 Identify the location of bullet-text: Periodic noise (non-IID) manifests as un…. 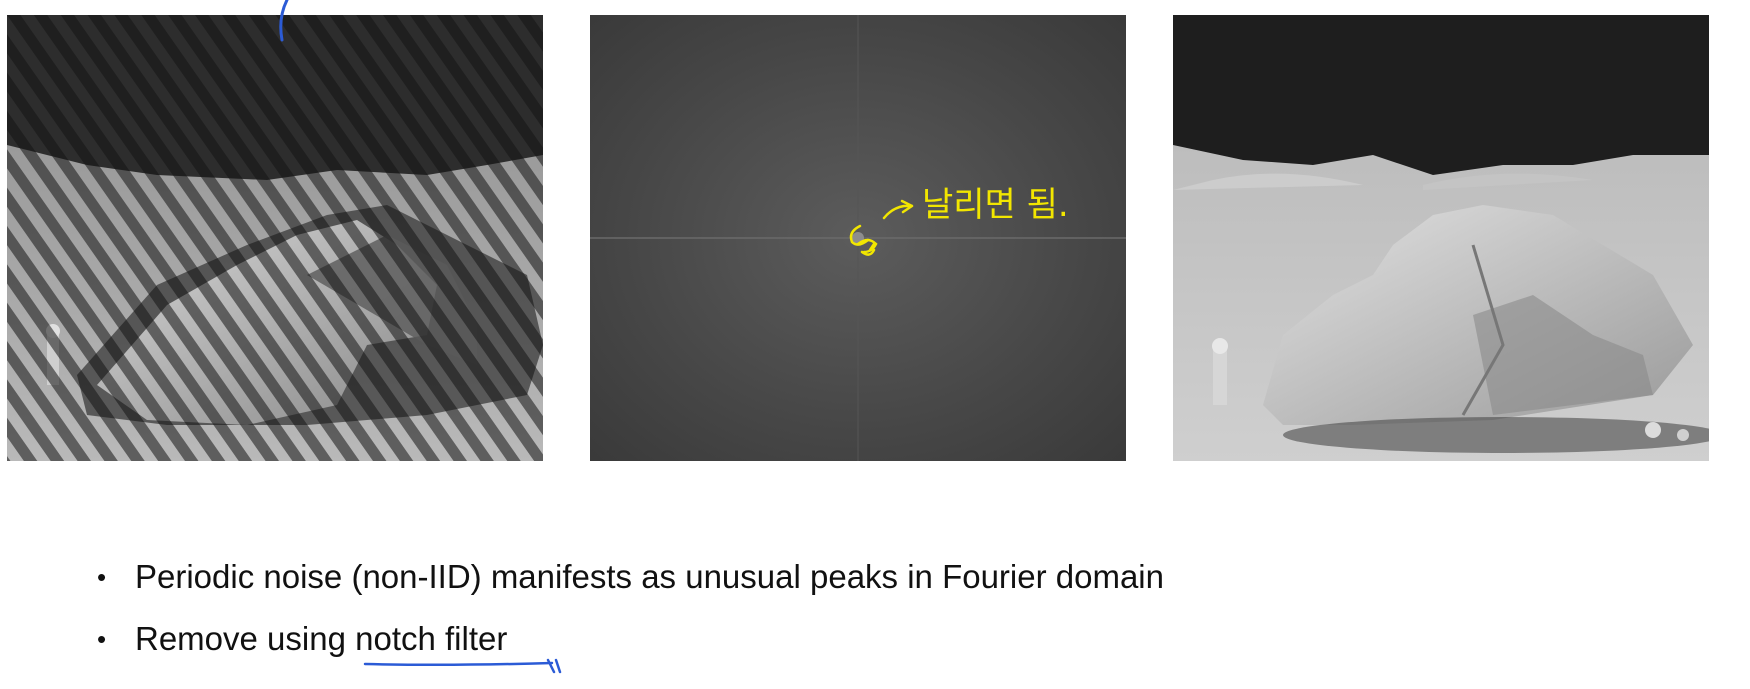
(649, 576).